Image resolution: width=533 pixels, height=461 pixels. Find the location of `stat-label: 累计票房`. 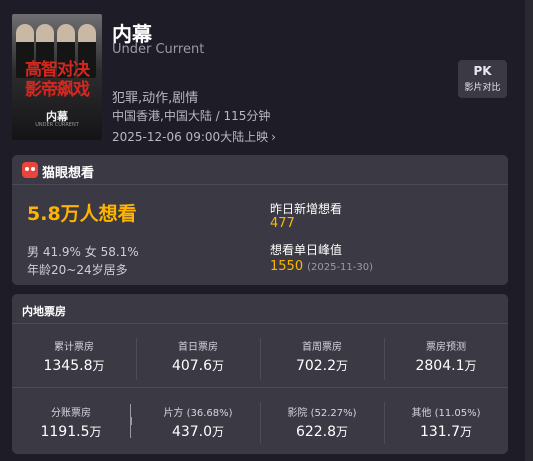

stat-label: 累计票房 is located at coordinates (74, 347).